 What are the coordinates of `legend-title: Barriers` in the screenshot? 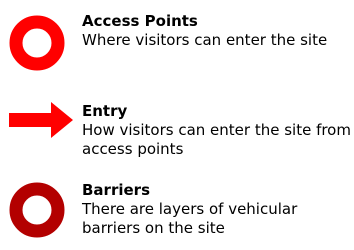 It's located at (116, 190).